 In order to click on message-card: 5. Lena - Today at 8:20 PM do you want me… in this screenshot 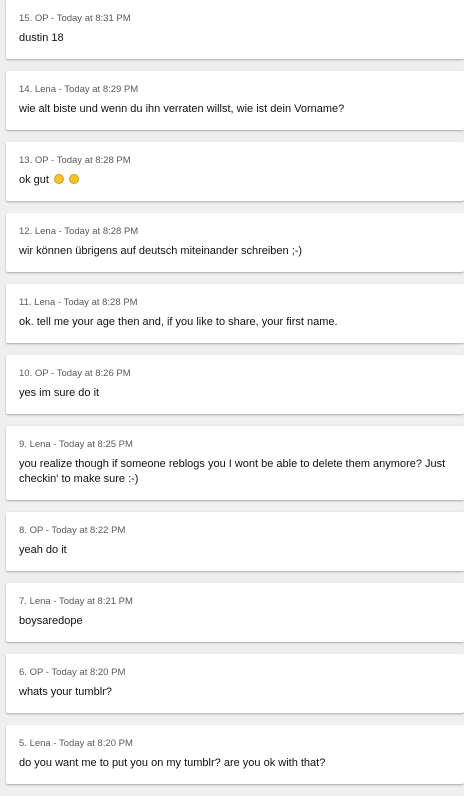, I will do `click(235, 754)`.